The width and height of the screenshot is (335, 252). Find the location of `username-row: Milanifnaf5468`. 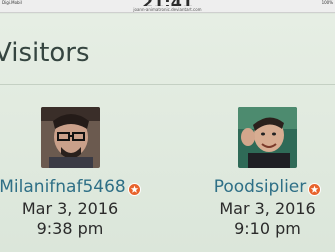

username-row: Milanifnaf5468 is located at coordinates (70, 187).